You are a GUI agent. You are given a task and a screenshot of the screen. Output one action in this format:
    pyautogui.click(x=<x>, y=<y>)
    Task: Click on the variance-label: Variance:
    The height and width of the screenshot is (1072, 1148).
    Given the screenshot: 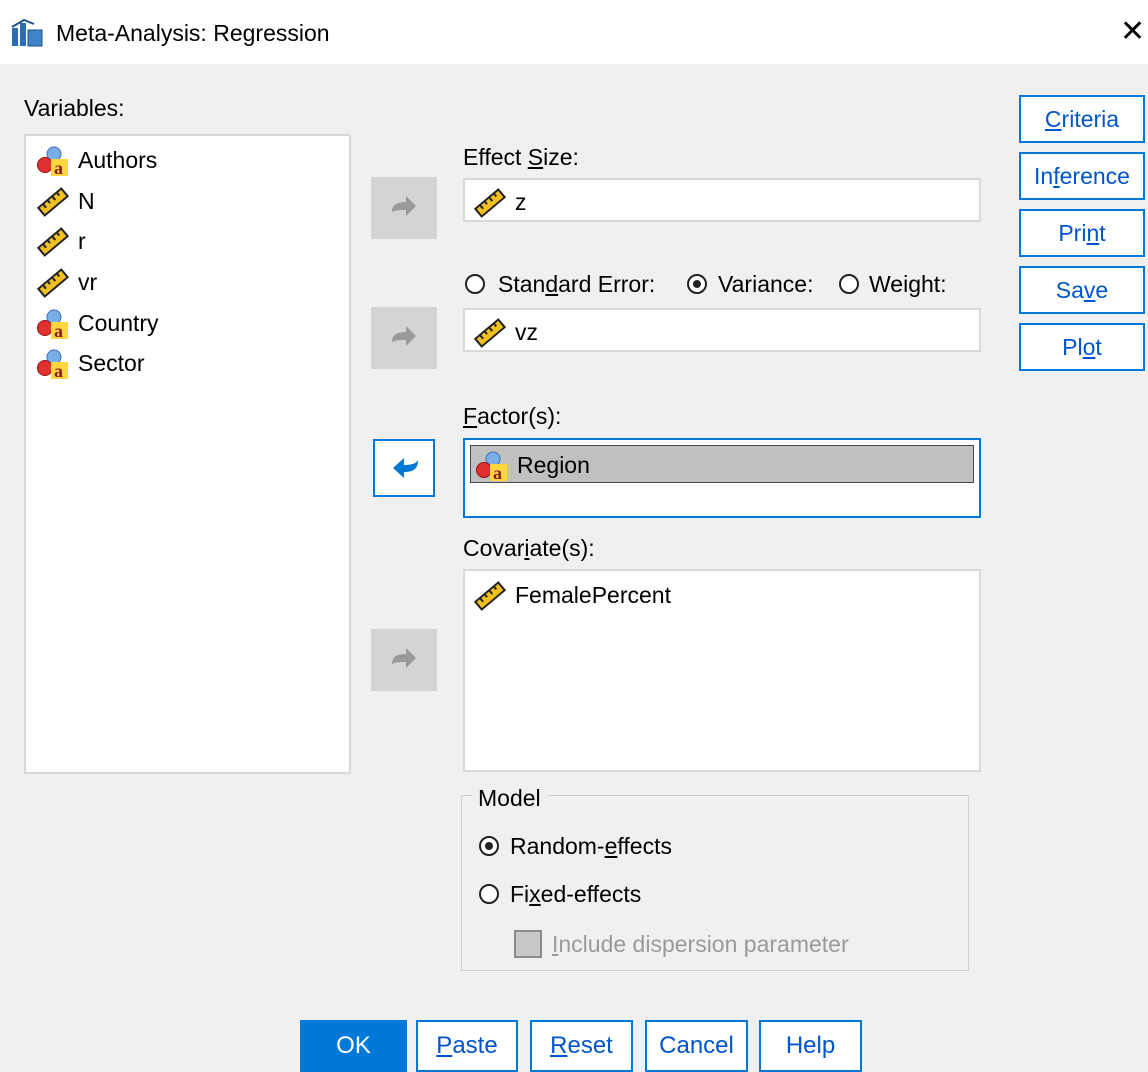 What is the action you would take?
    pyautogui.click(x=766, y=284)
    